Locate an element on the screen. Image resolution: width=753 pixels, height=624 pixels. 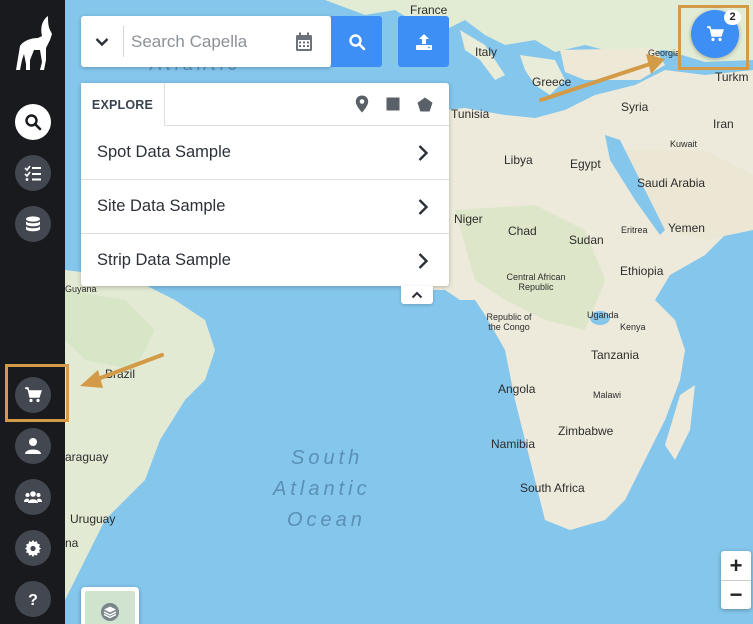
pin-icon is located at coordinates (362, 104).